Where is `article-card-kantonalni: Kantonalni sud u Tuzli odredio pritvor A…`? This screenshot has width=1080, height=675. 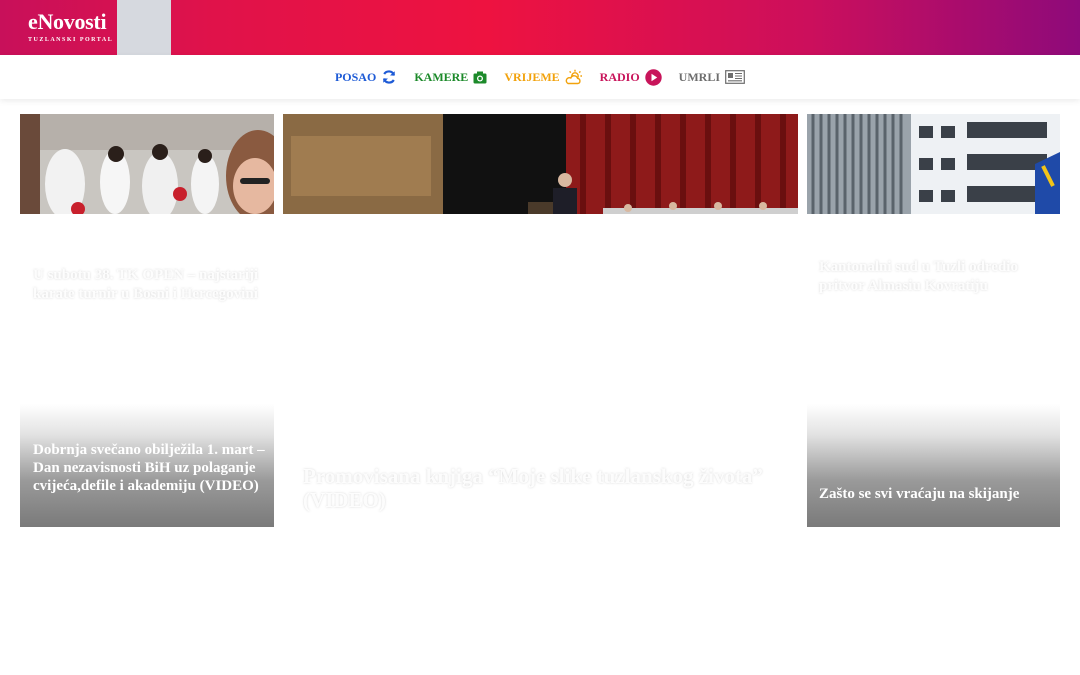 article-card-kantonalni: Kantonalni sud u Tuzli odredio pritvor A… is located at coordinates (933, 209).